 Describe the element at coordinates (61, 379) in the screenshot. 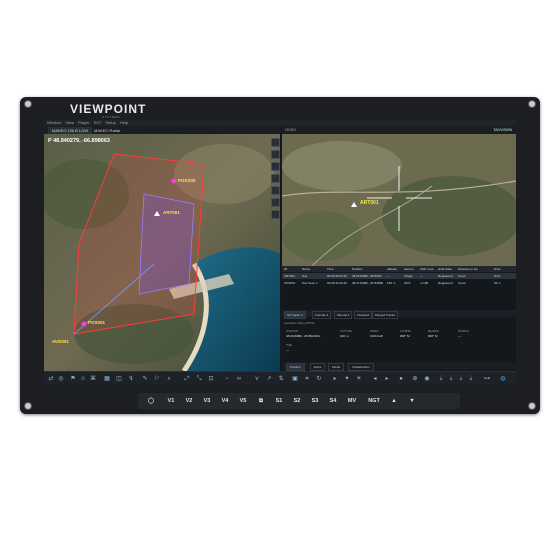

I see `target-icon: ◎` at that location.